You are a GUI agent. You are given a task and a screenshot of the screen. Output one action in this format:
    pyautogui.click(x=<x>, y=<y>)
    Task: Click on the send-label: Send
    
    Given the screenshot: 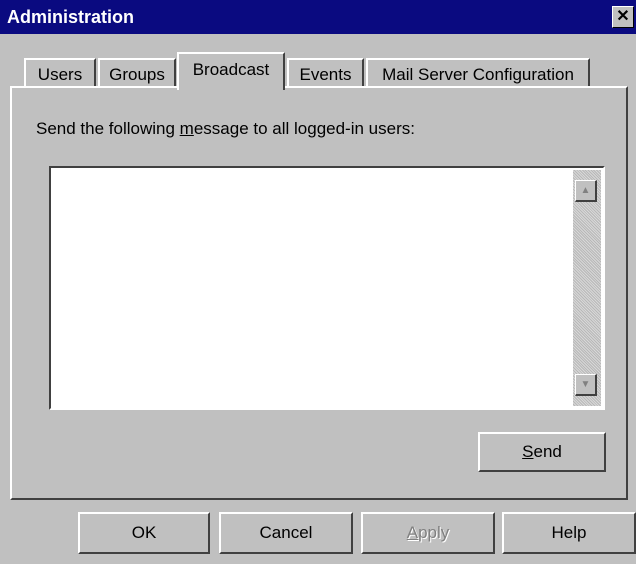 What is the action you would take?
    pyautogui.click(x=542, y=452)
    